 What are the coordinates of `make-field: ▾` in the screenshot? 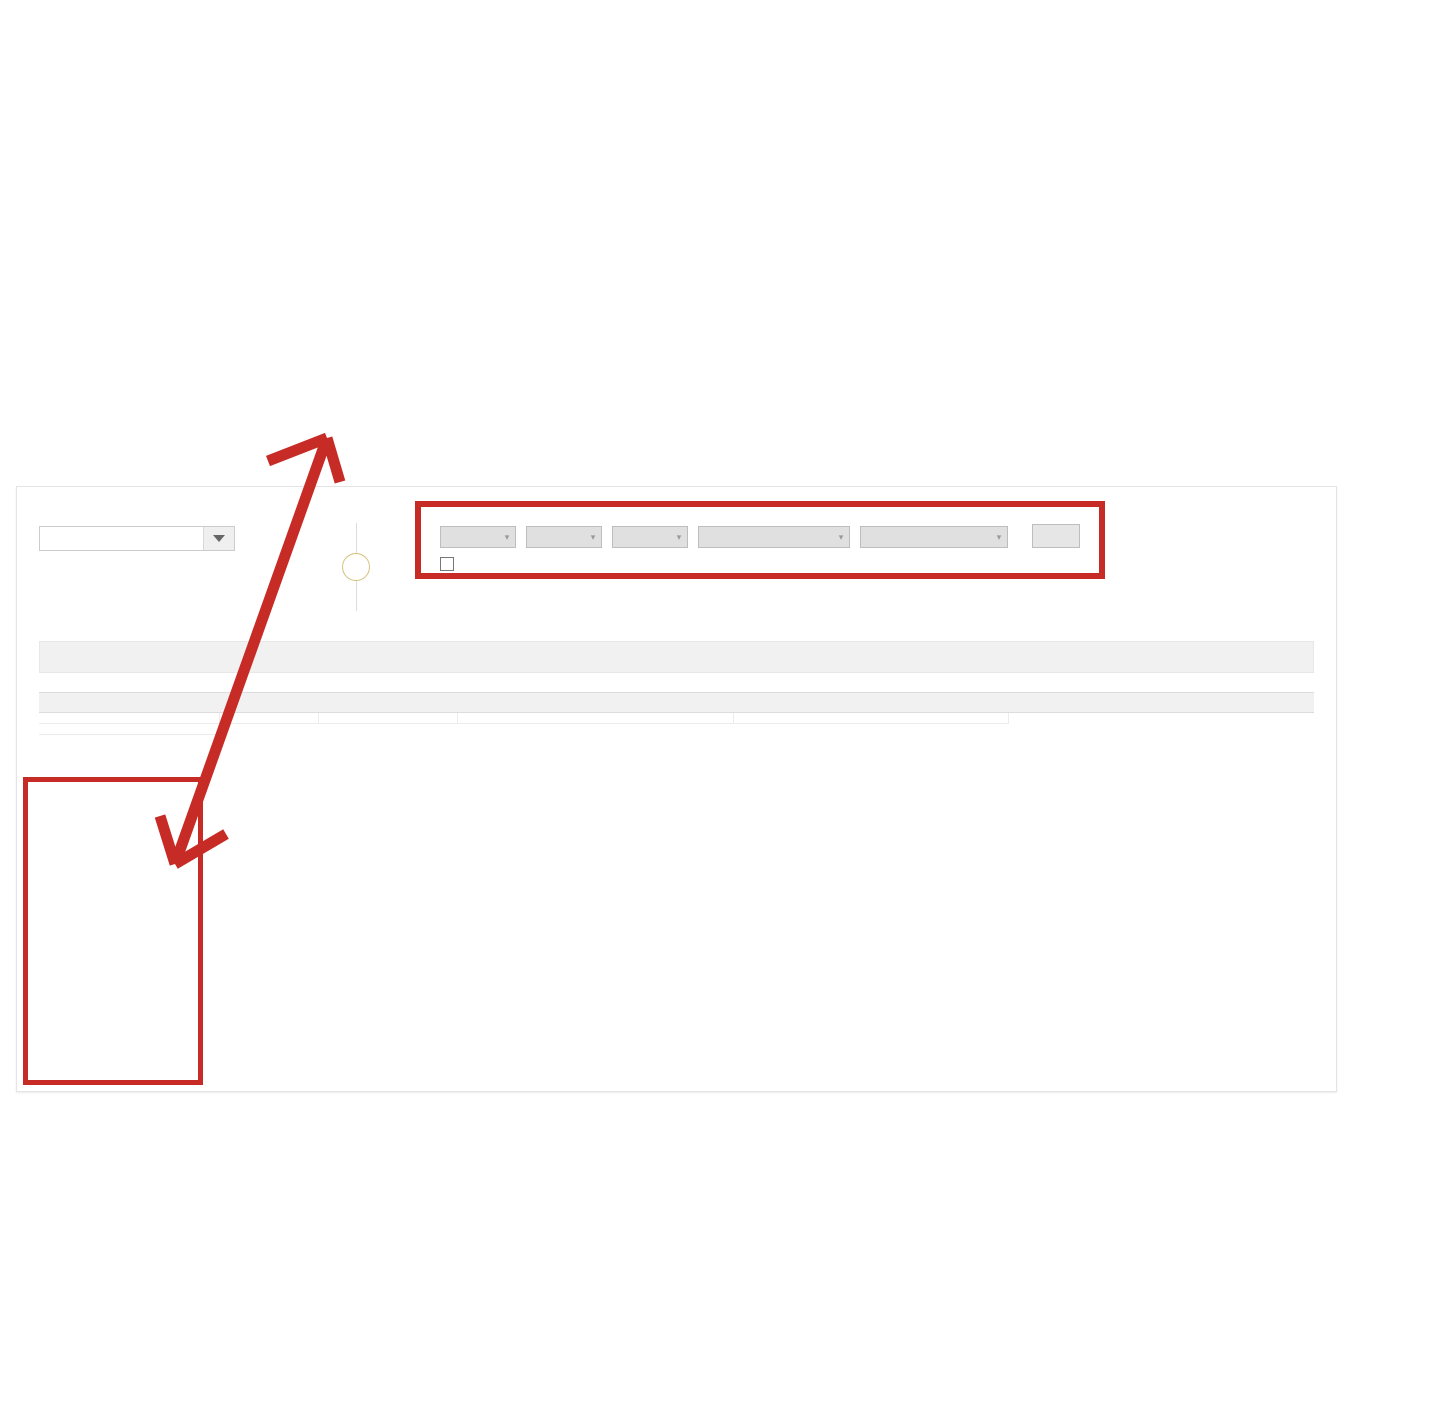 It's located at (564, 535).